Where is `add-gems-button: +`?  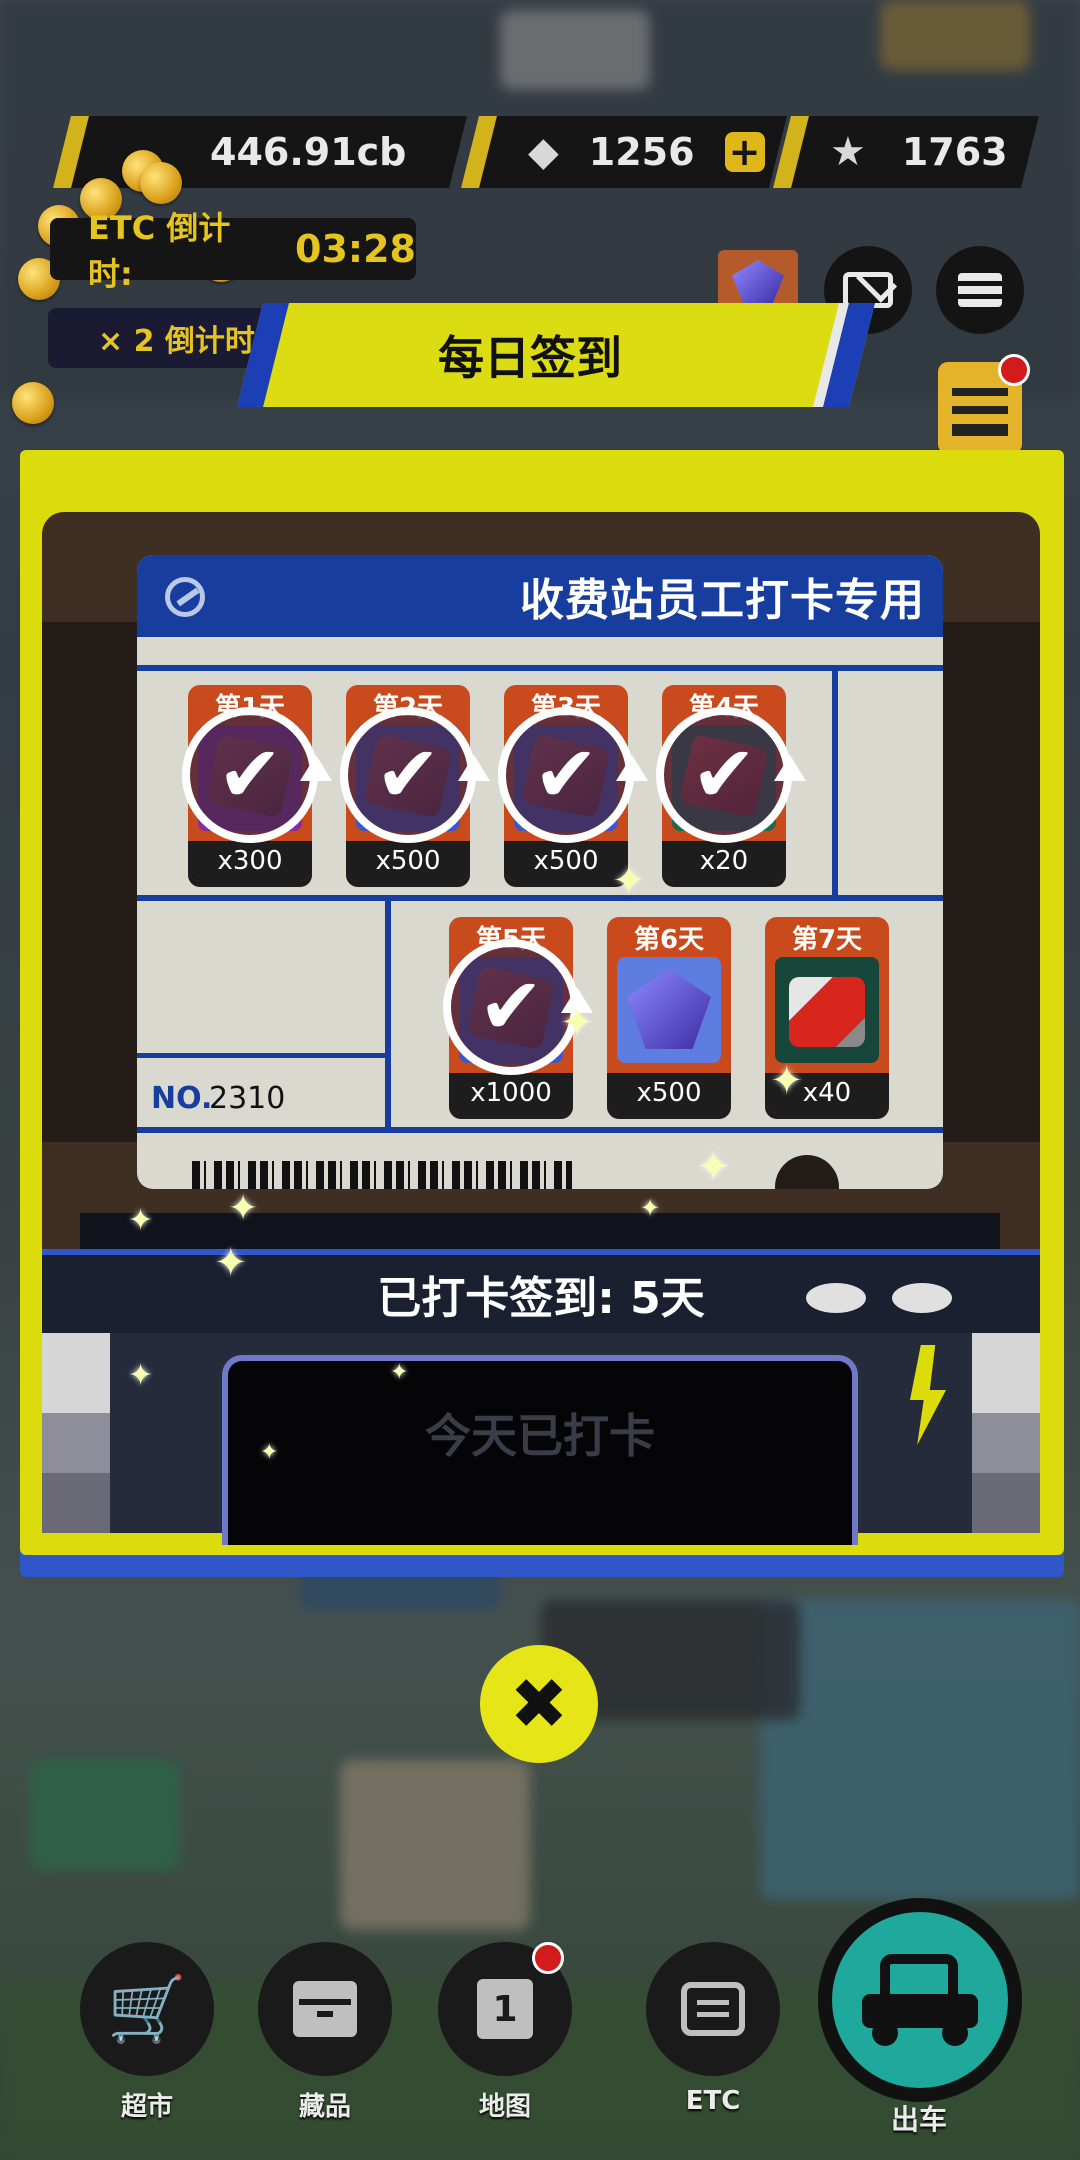
add-gems-button: + is located at coordinates (744, 152).